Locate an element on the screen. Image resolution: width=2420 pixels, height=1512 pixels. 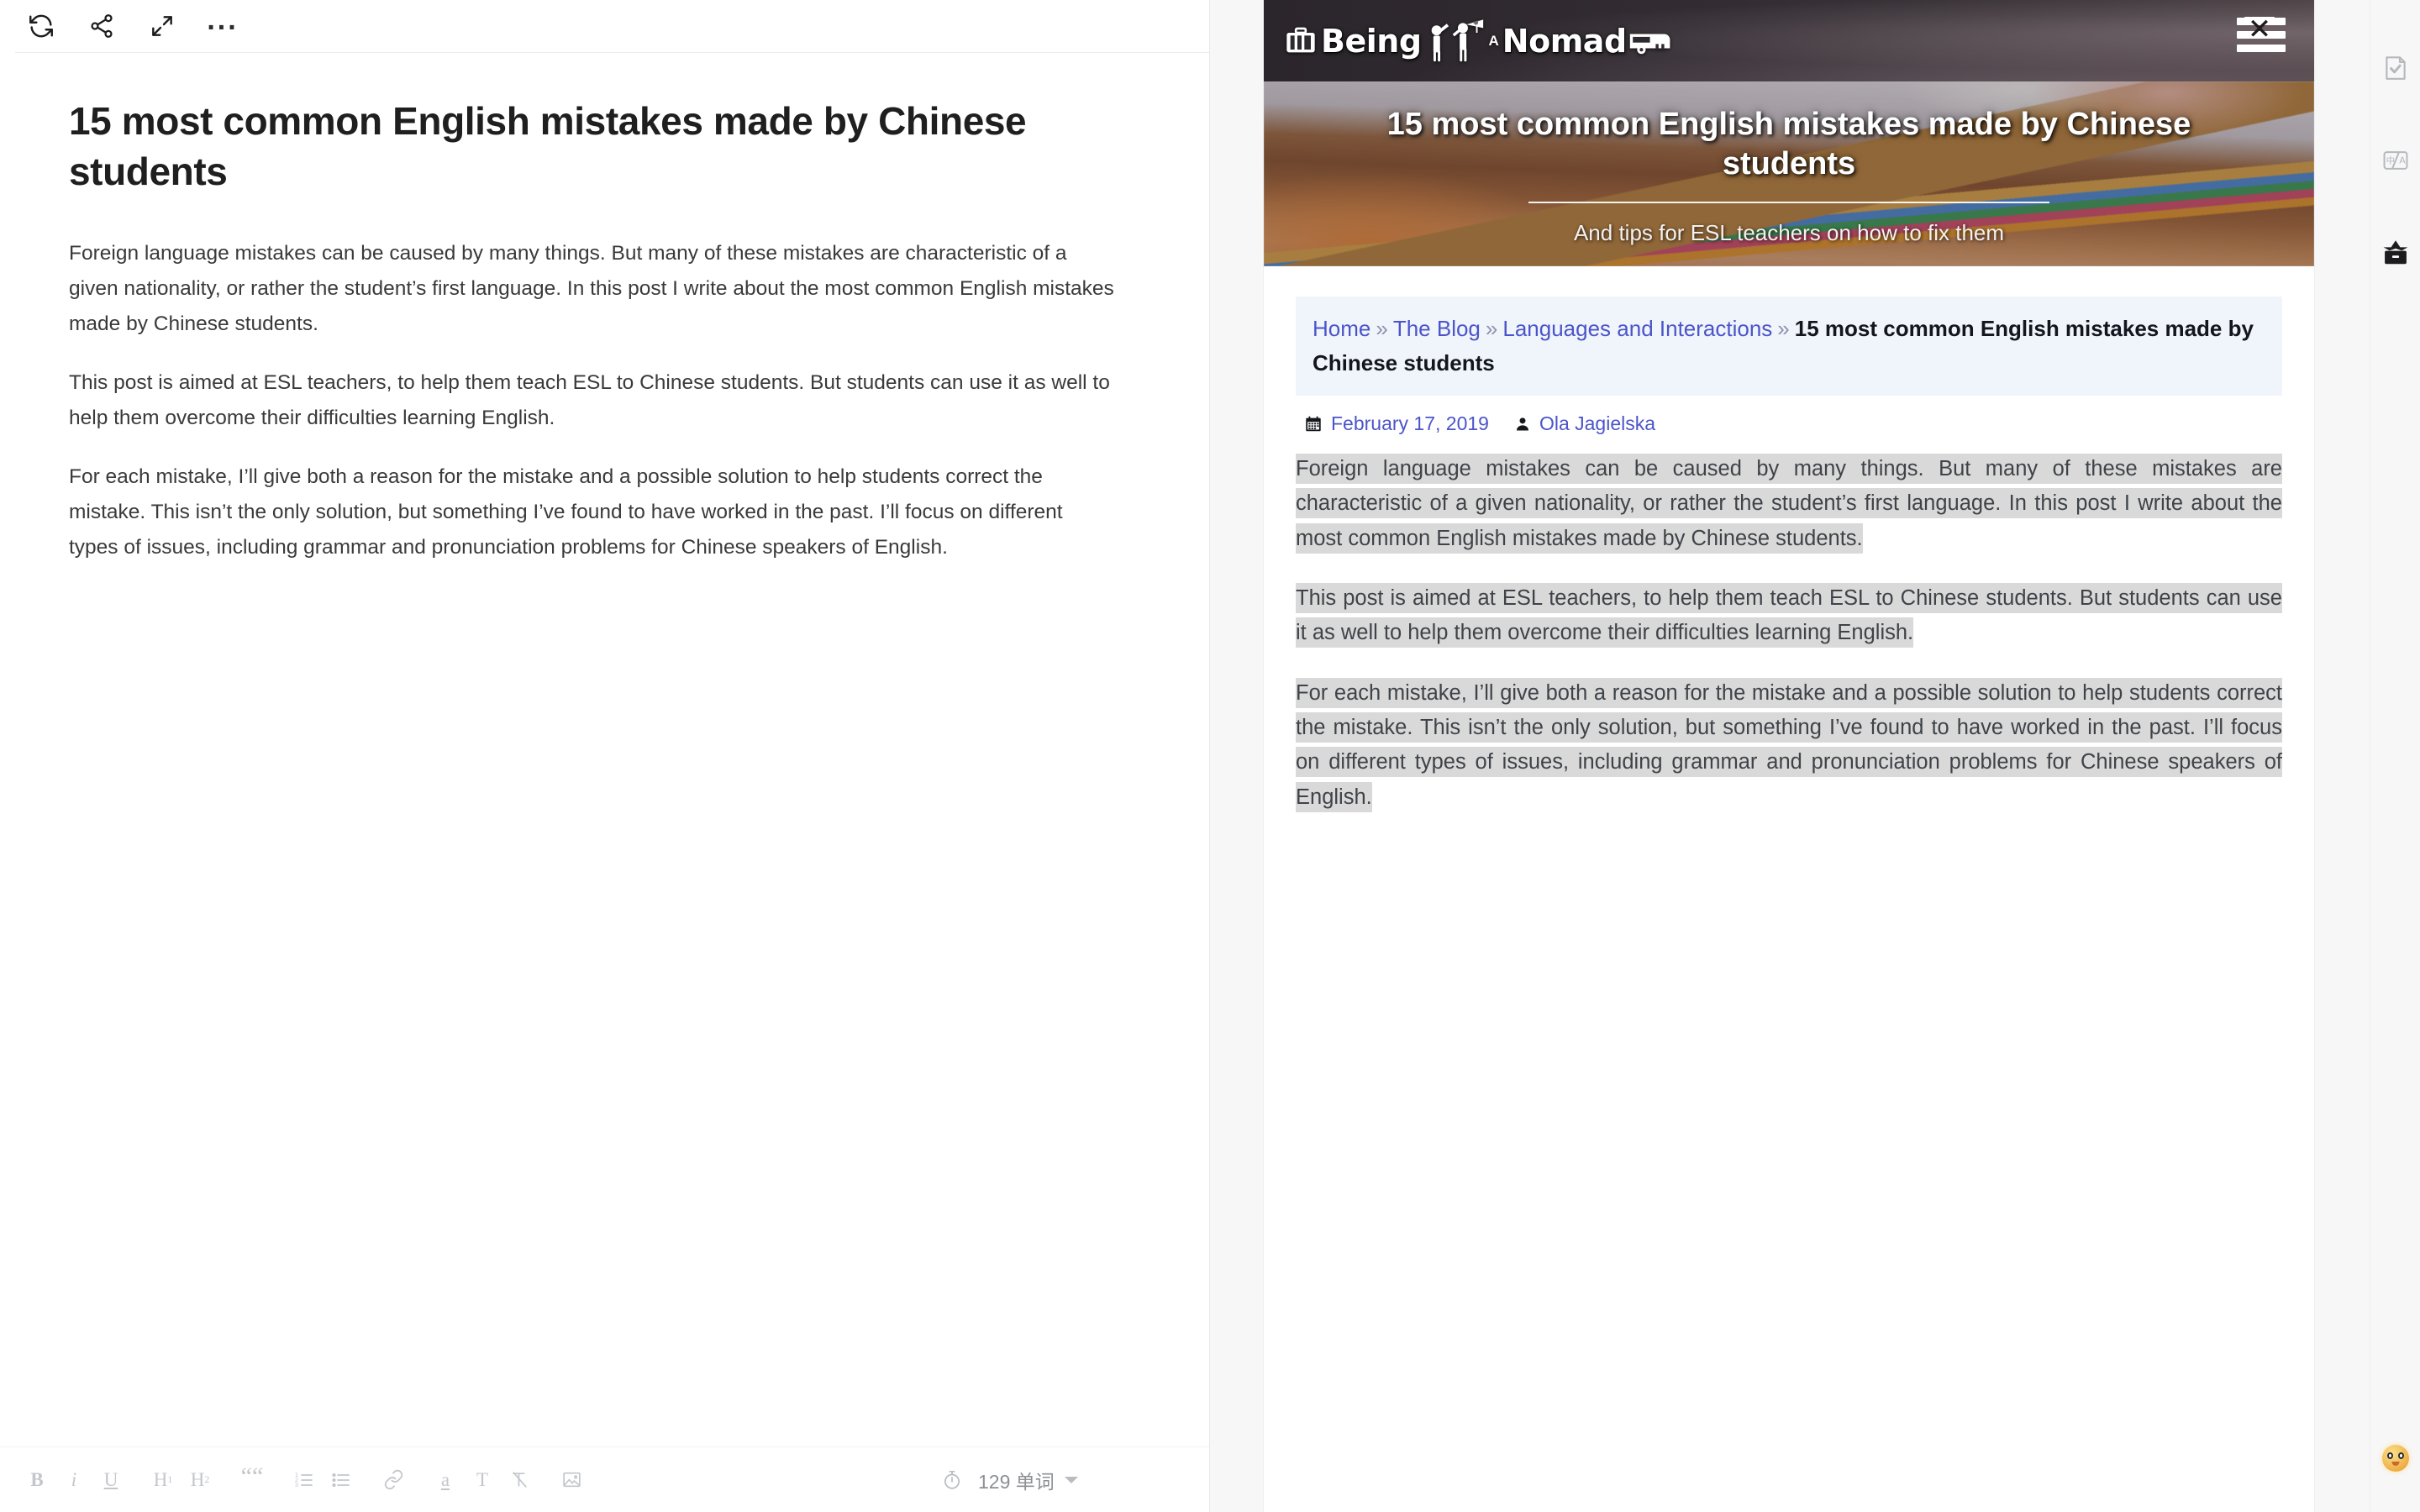
calendar-icon is located at coordinates (1314, 424).